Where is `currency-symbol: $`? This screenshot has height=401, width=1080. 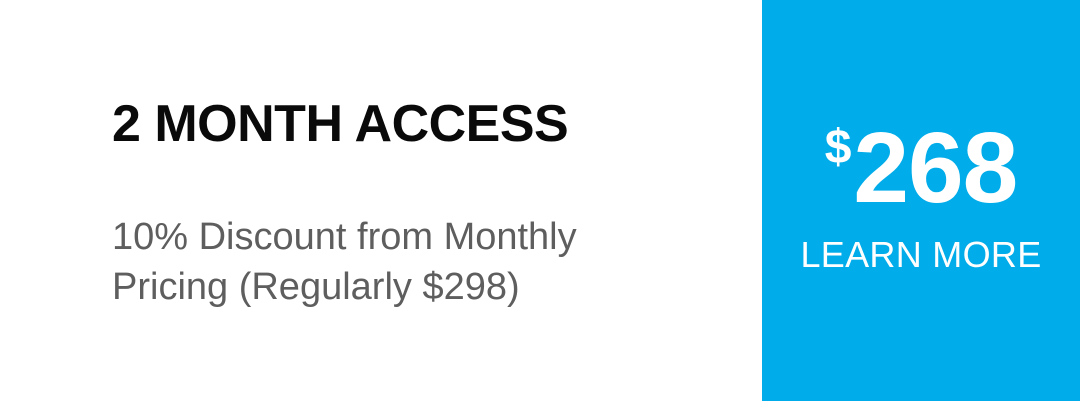 currency-symbol: $ is located at coordinates (838, 147).